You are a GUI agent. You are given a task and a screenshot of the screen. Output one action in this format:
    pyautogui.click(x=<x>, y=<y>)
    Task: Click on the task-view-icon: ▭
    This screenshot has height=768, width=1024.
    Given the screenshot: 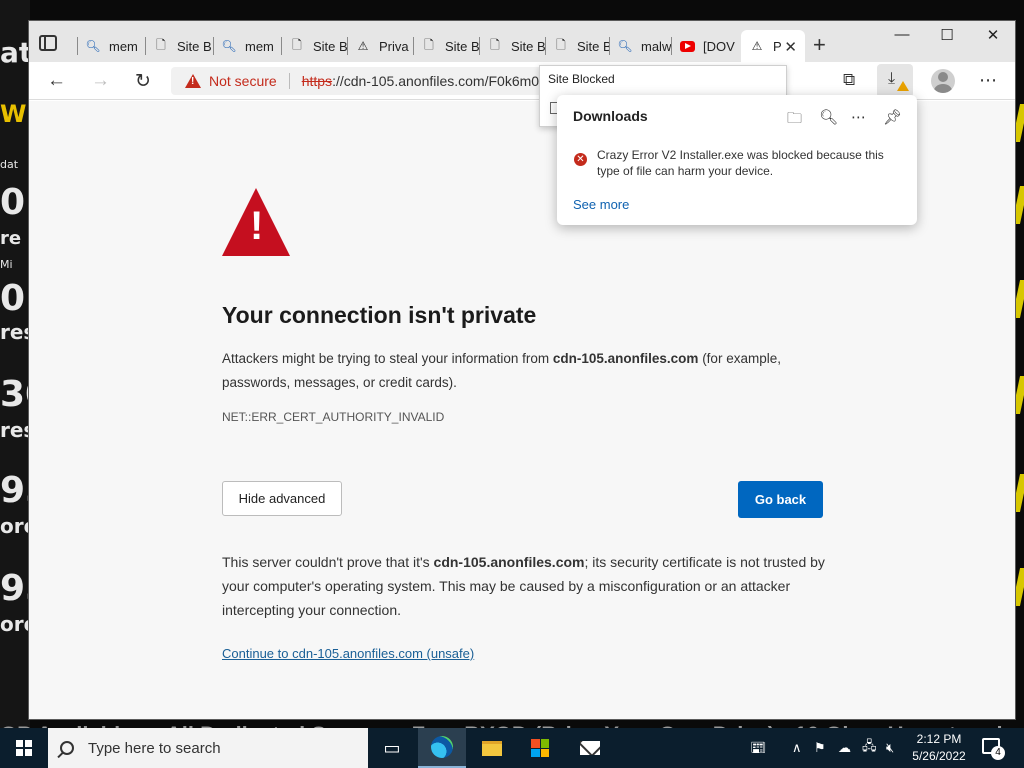 What is the action you would take?
    pyautogui.click(x=392, y=748)
    